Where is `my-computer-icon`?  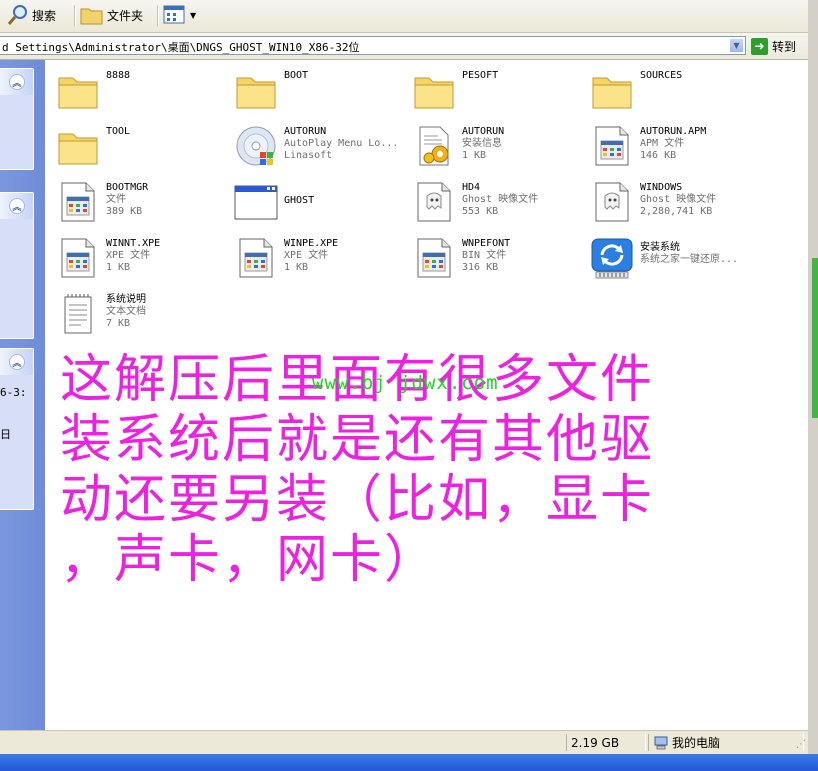 my-computer-icon is located at coordinates (661, 742).